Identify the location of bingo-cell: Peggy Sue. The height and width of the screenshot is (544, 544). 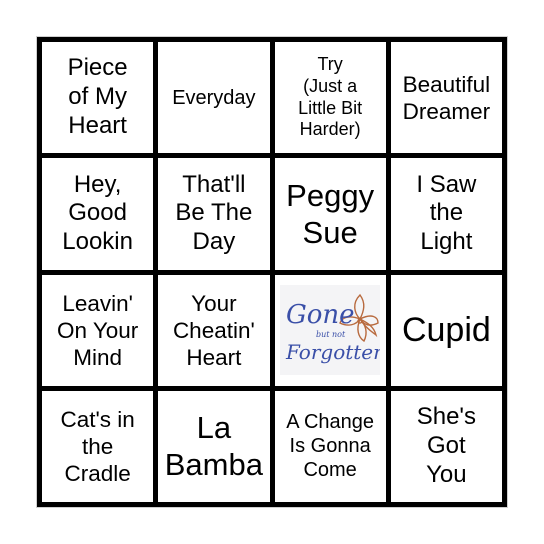
(330, 214).